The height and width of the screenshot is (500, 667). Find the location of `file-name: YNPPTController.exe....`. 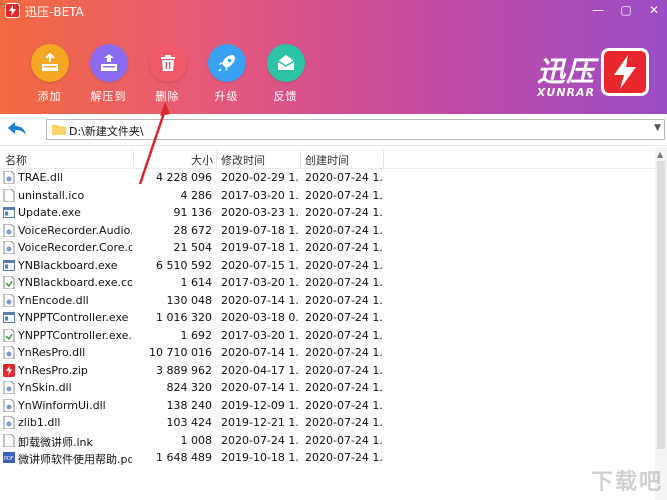

file-name: YNPPTController.exe.... is located at coordinates (75, 335).